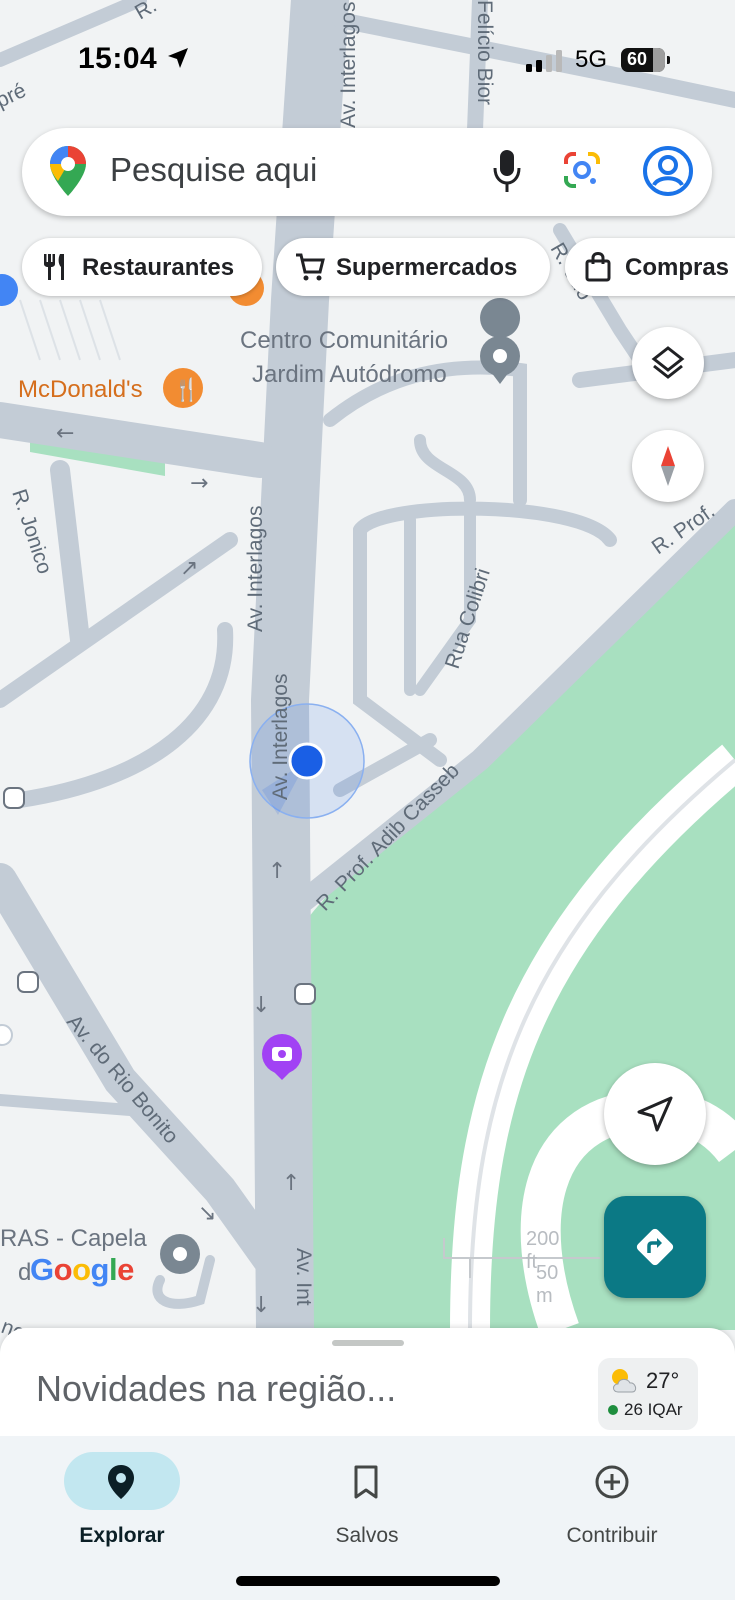  I want to click on nav-label: Explorar, so click(122, 1535).